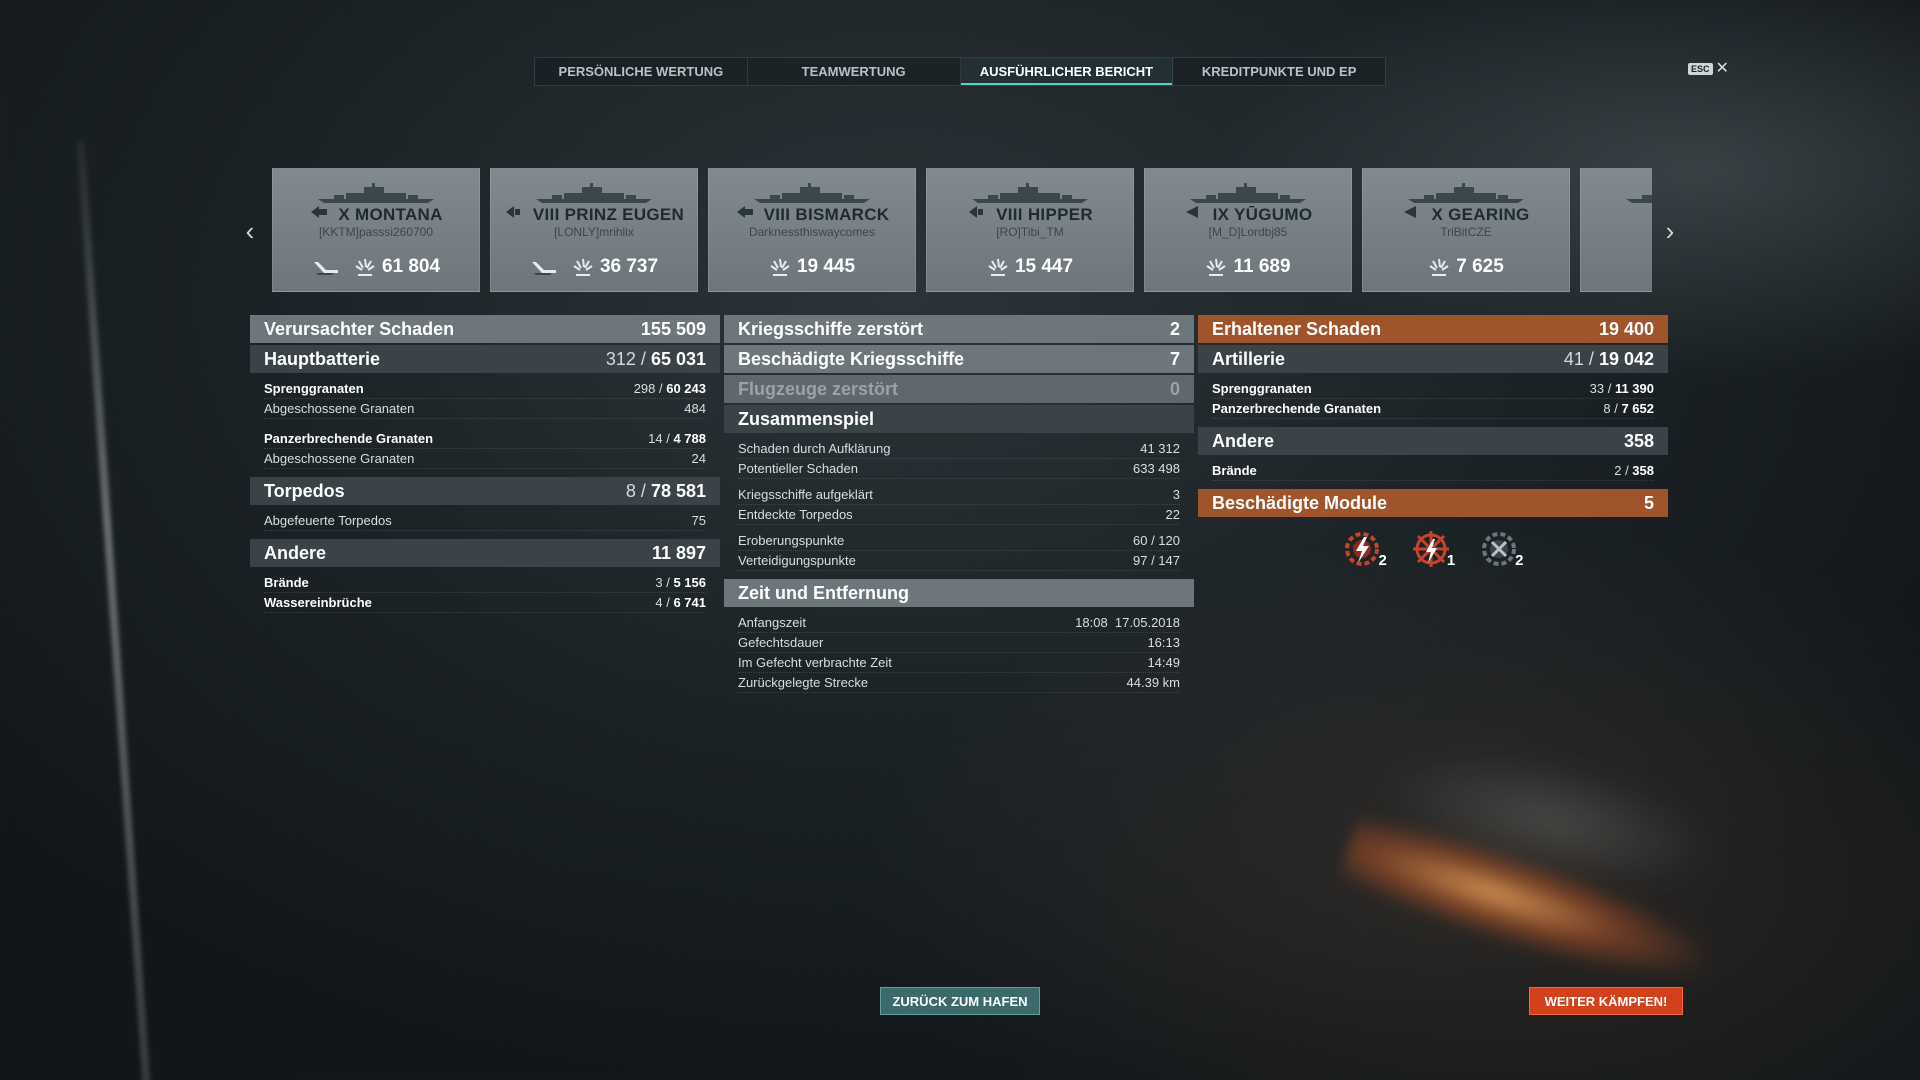 The height and width of the screenshot is (1080, 1920). I want to click on other-dealt-header: Andere 11 897, so click(485, 553).